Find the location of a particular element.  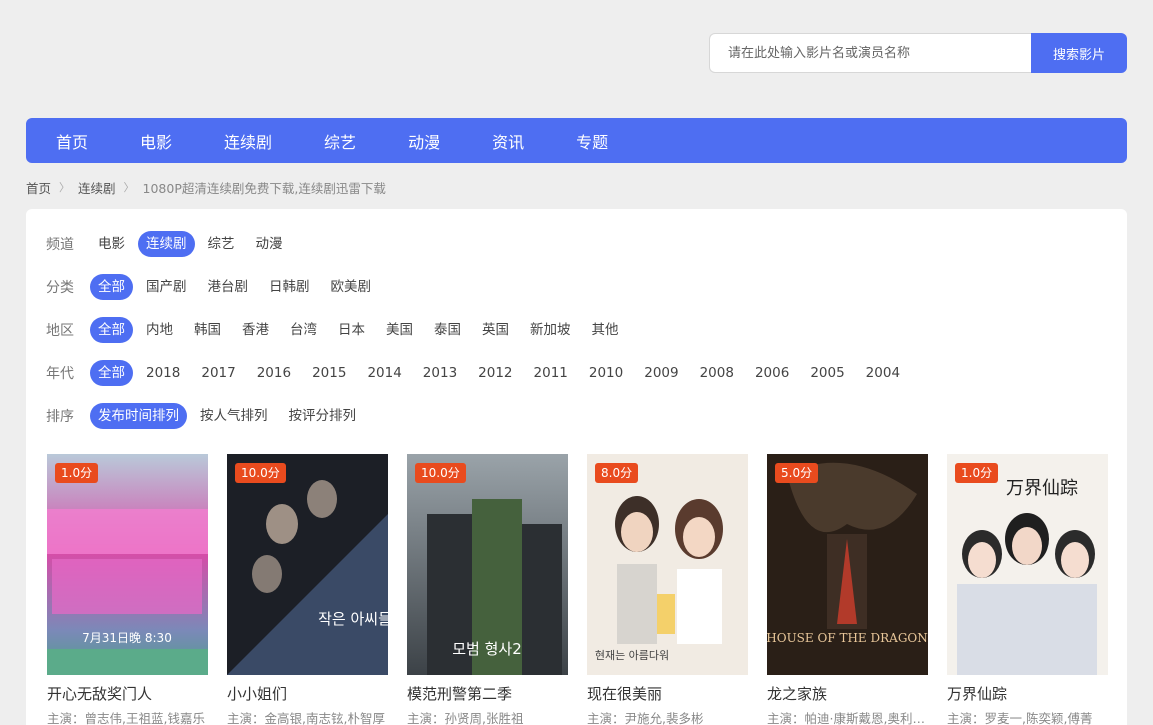

movie-card: 万界仙踪 1.0分 万界仙踪 主演：罗麦一,陈奕颖,傅菁 is located at coordinates (1027, 589).